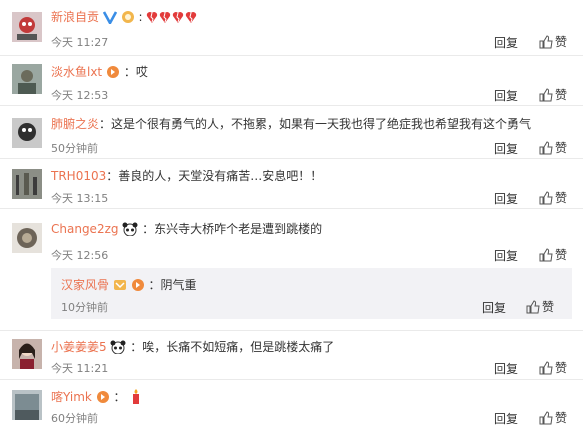 This screenshot has width=583, height=437. I want to click on timestamp: 今天 12:53, so click(80, 95).